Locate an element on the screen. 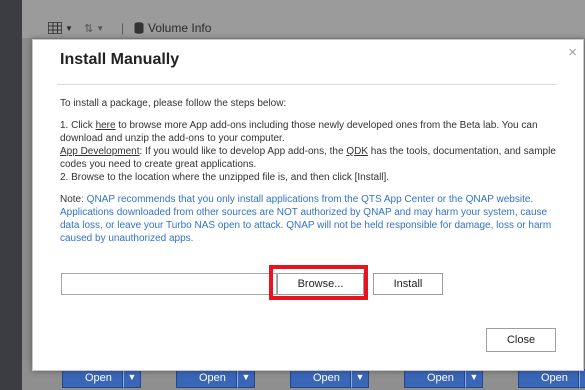  volume-info-button: Volume Info is located at coordinates (172, 28).